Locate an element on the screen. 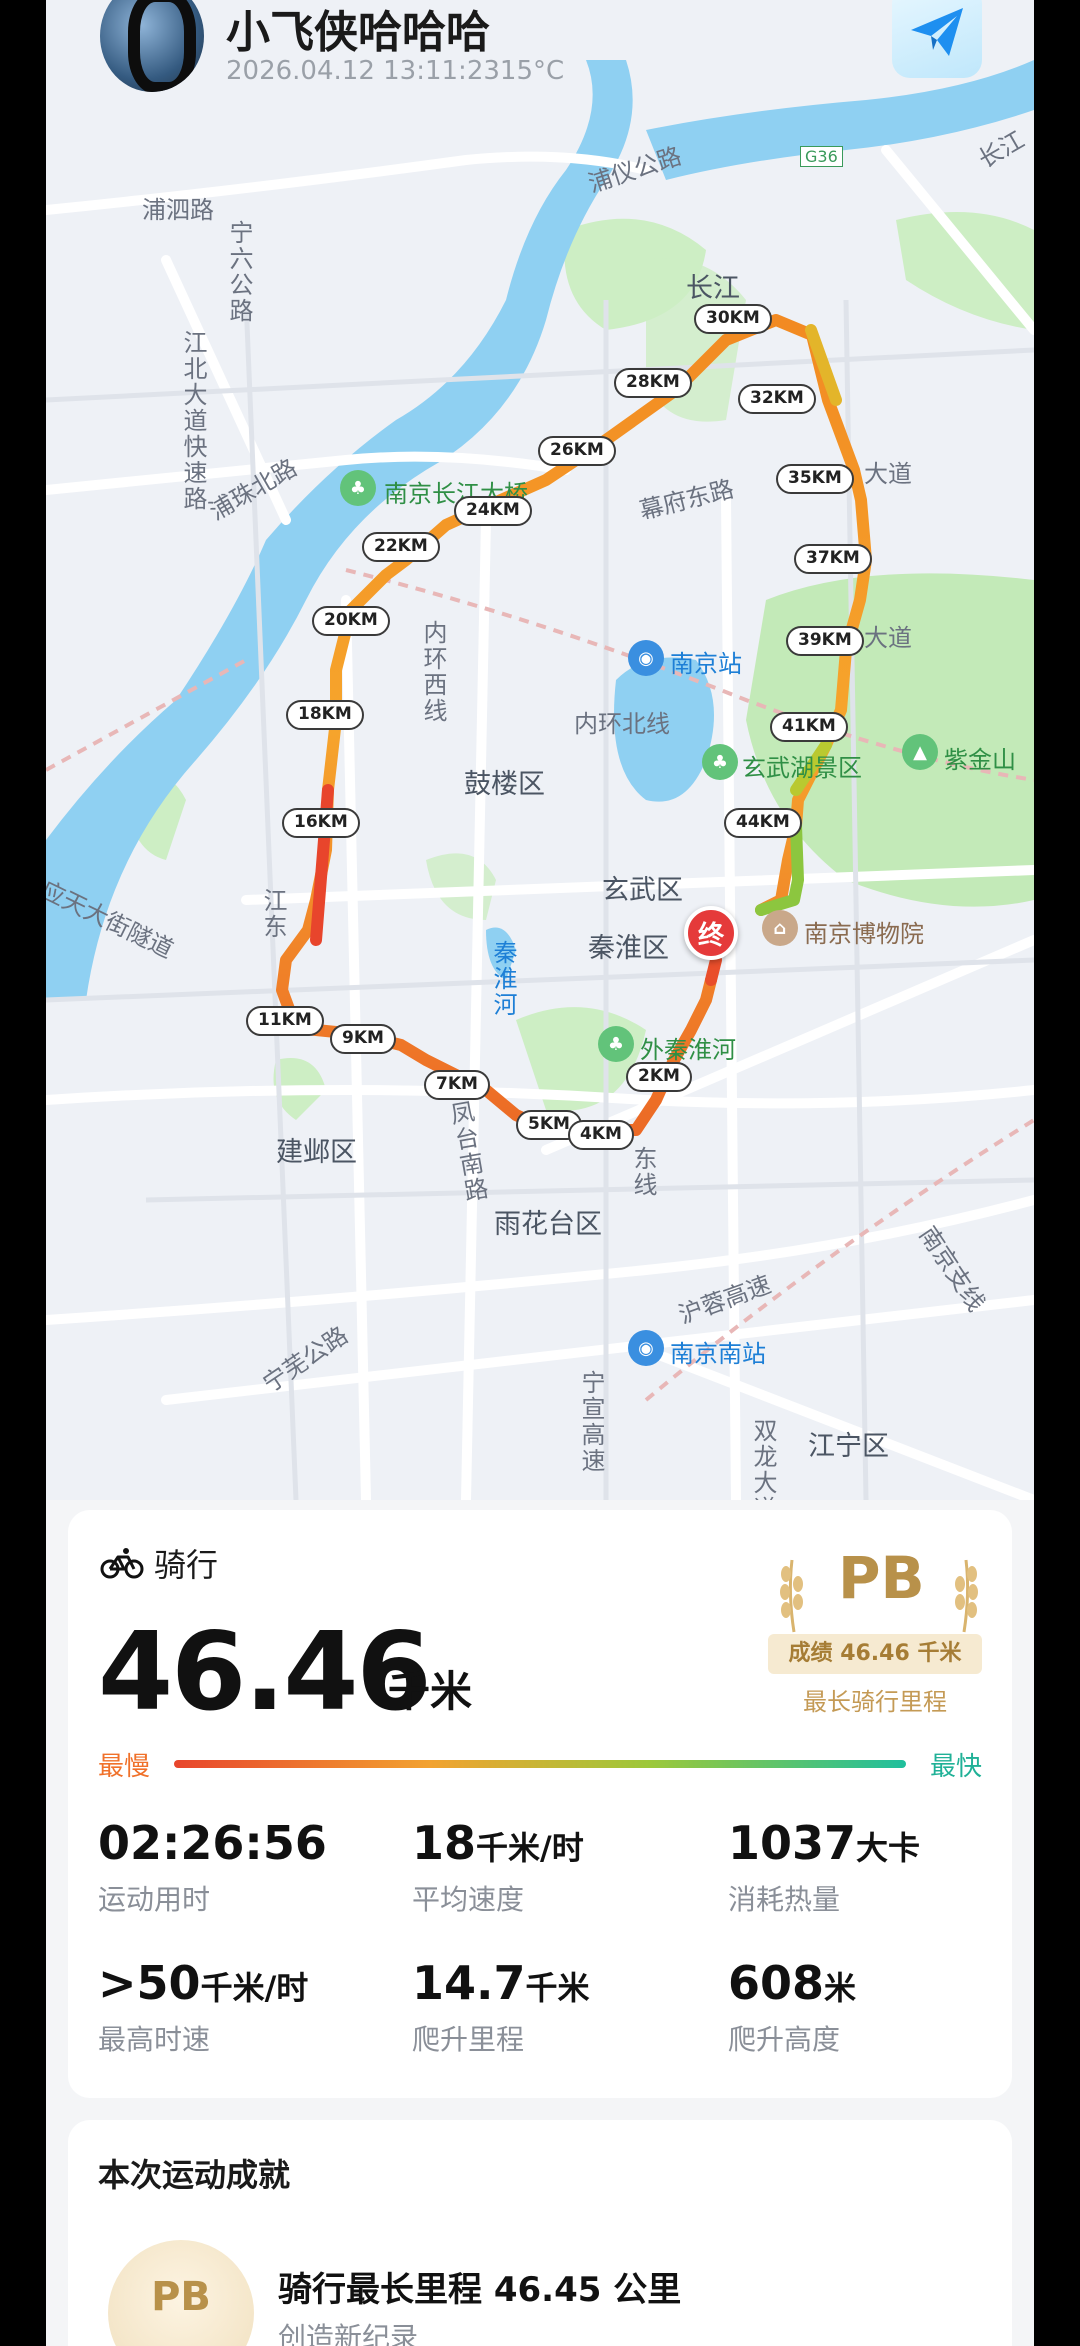 This screenshot has width=1080, height=2346. km-marker: 24KM is located at coordinates (493, 511).